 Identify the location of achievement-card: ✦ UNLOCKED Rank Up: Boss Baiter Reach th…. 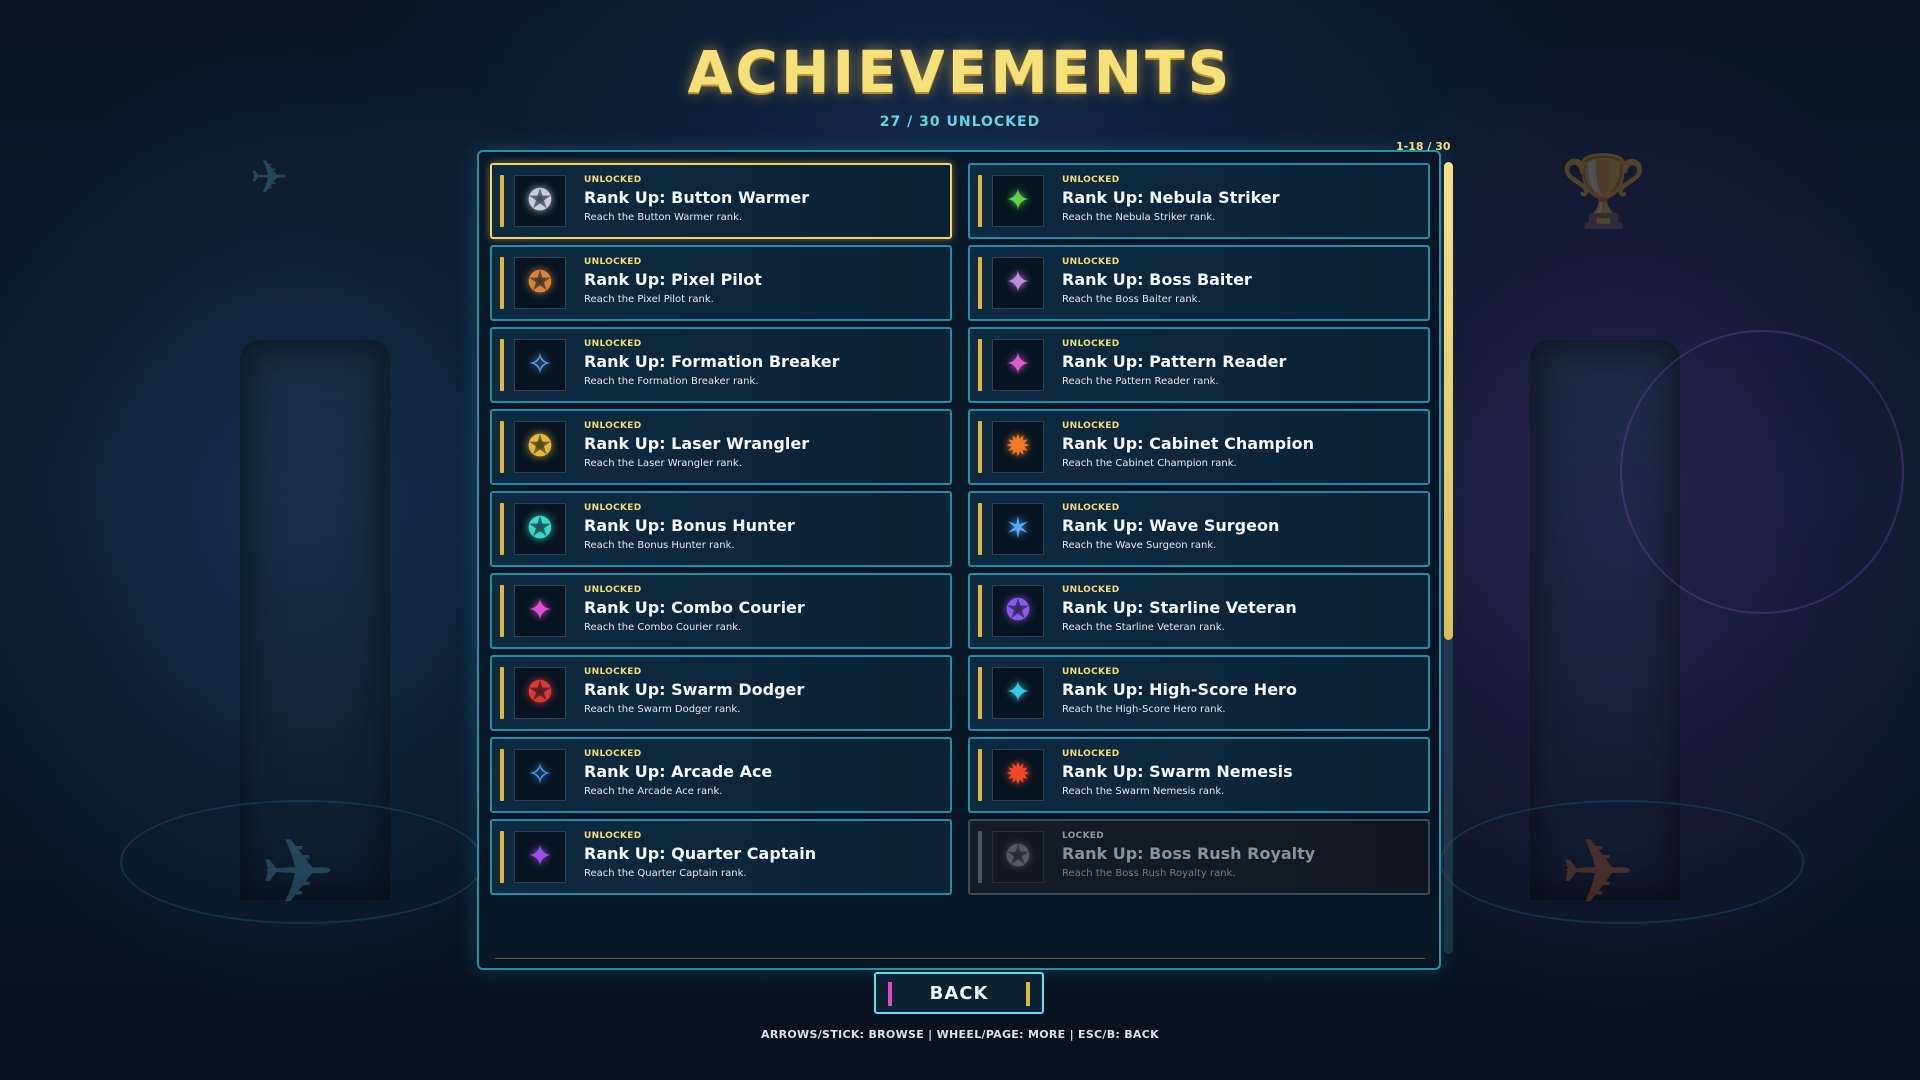
(1199, 283).